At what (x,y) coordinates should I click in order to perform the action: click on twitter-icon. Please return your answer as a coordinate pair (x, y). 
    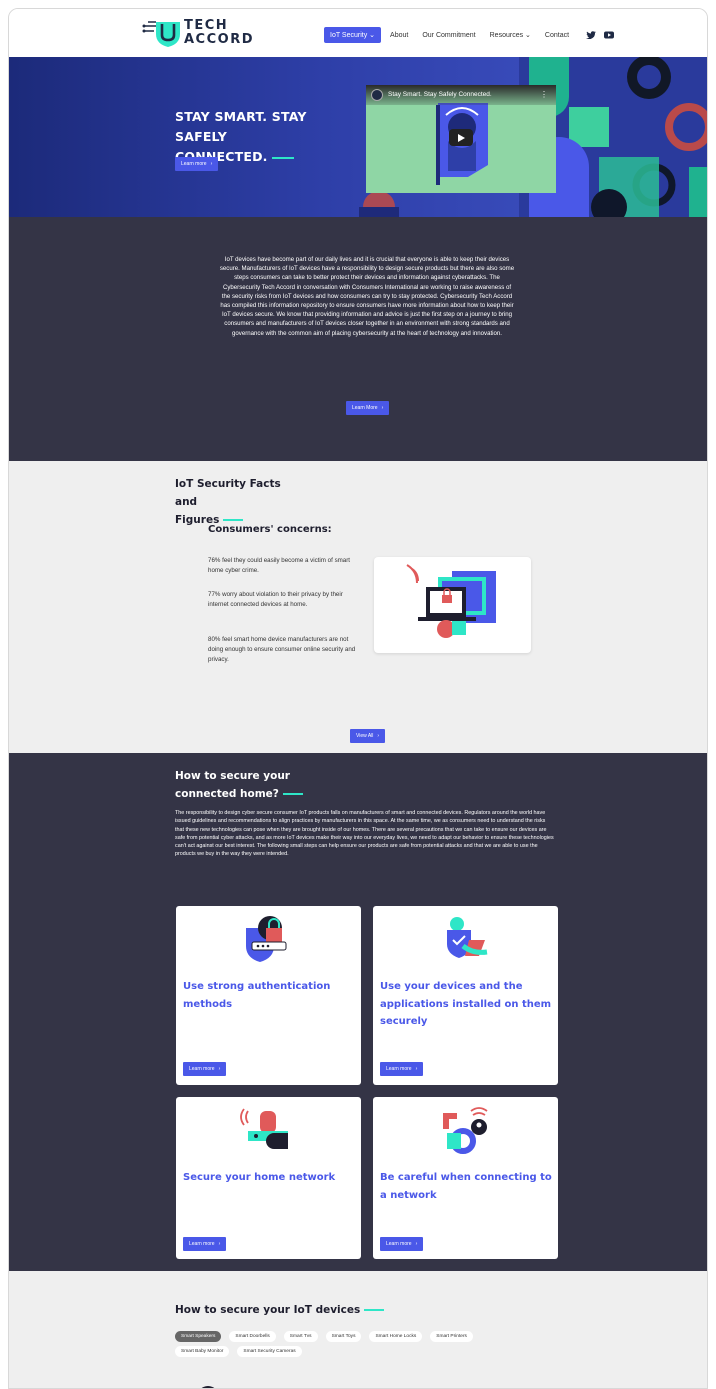
    Looking at the image, I should click on (591, 35).